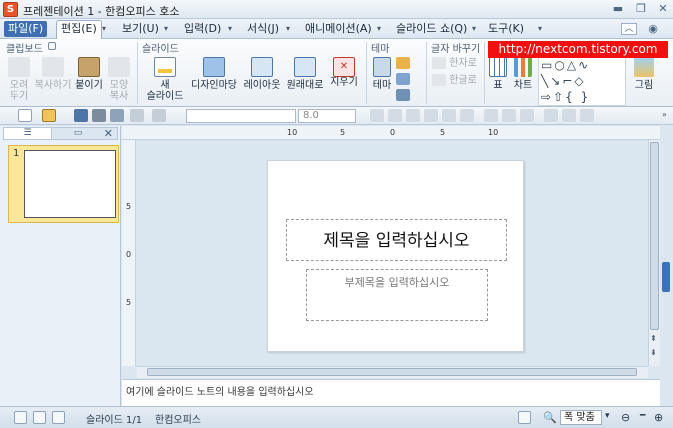 The image size is (673, 428). What do you see at coordinates (26, 29) in the screenshot?
I see `menu-file: 파일(F)` at bounding box center [26, 29].